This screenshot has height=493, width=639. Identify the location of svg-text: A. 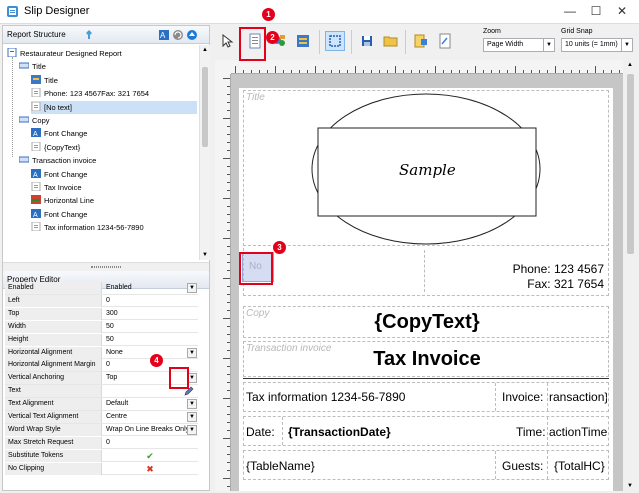
(35, 175).